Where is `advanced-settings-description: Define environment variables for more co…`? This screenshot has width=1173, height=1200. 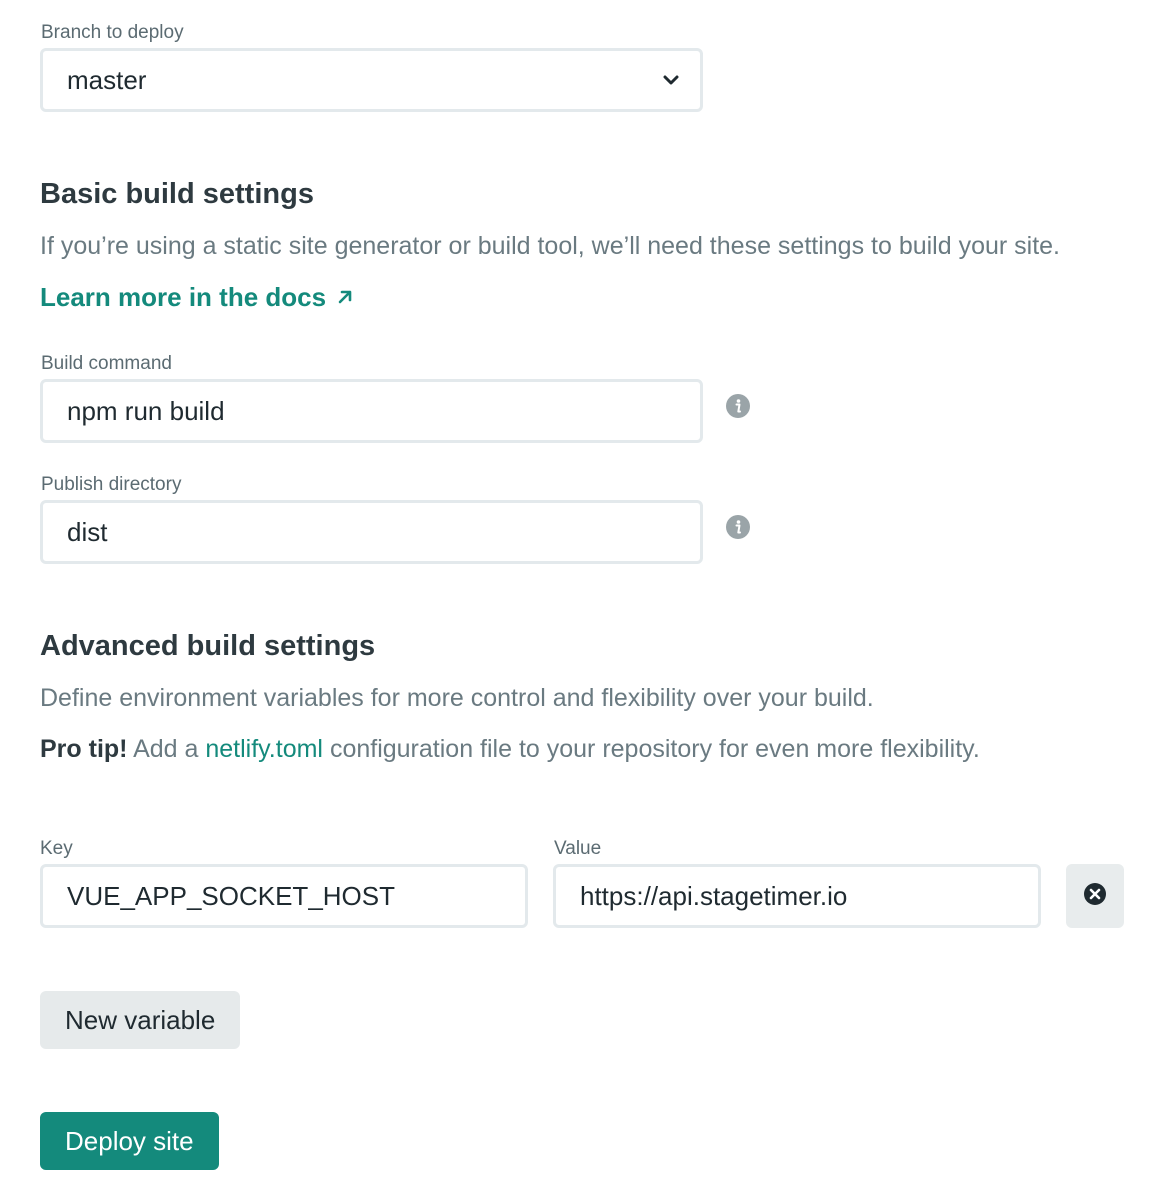 advanced-settings-description: Define environment variables for more co… is located at coordinates (457, 698).